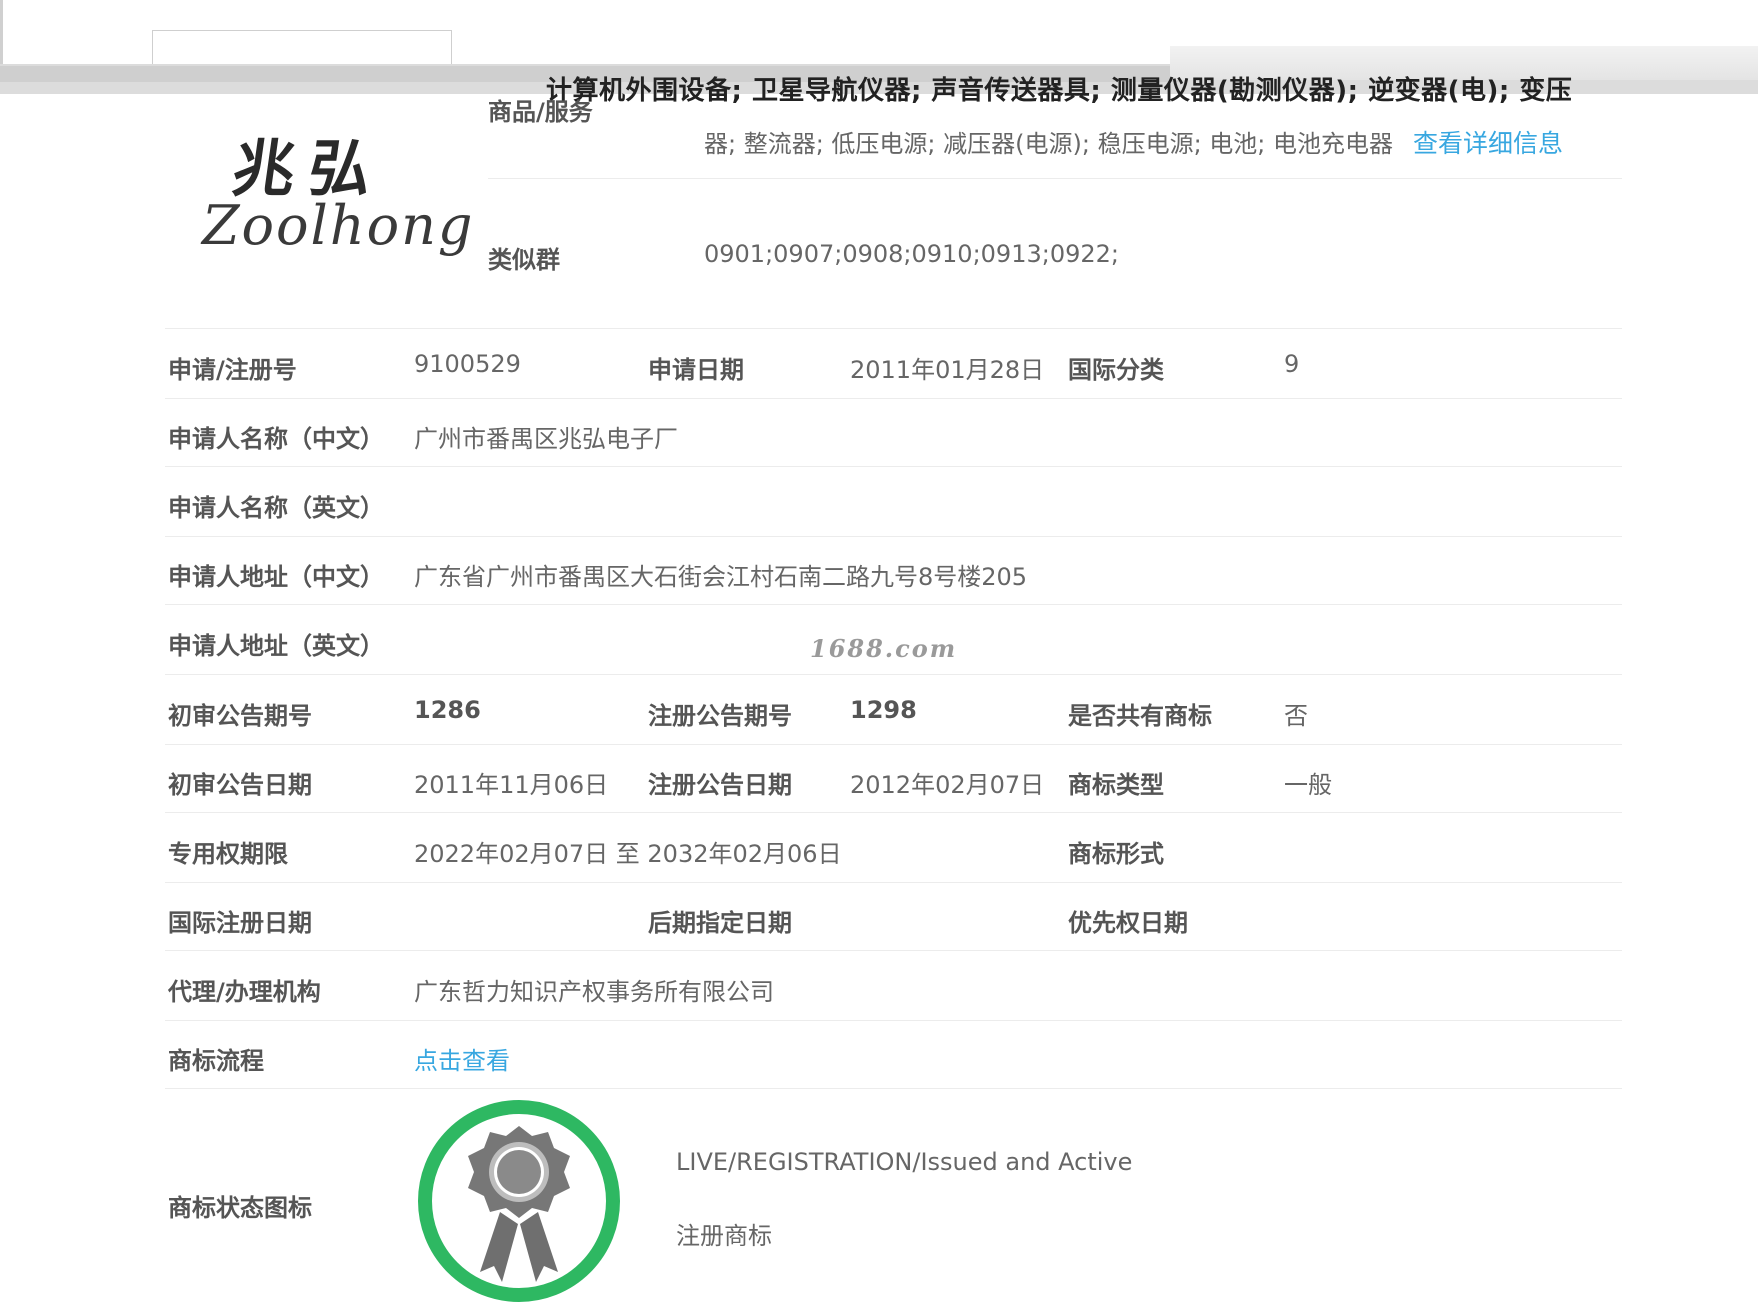 The width and height of the screenshot is (1758, 1306). Describe the element at coordinates (1116, 370) in the screenshot. I see `intl-class-label: 国际分类` at that location.